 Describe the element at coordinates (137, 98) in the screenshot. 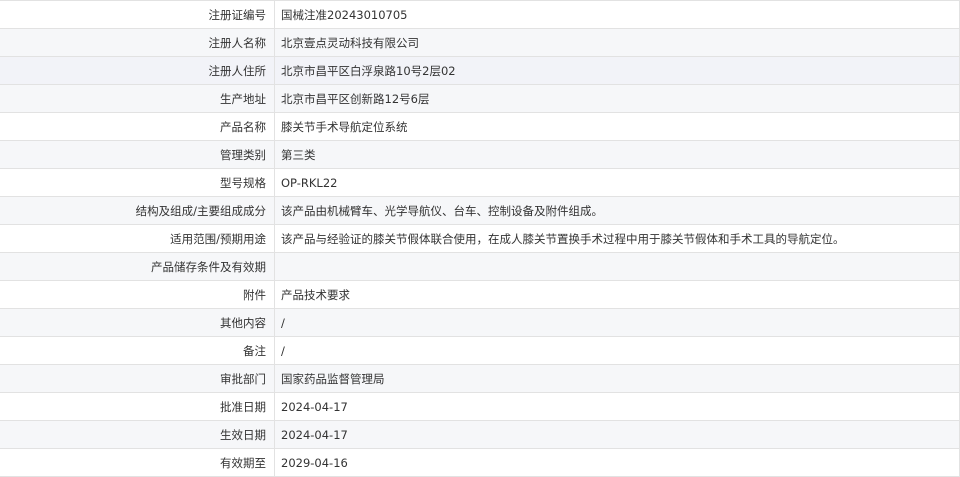

I see `field-label: 生产地址` at that location.